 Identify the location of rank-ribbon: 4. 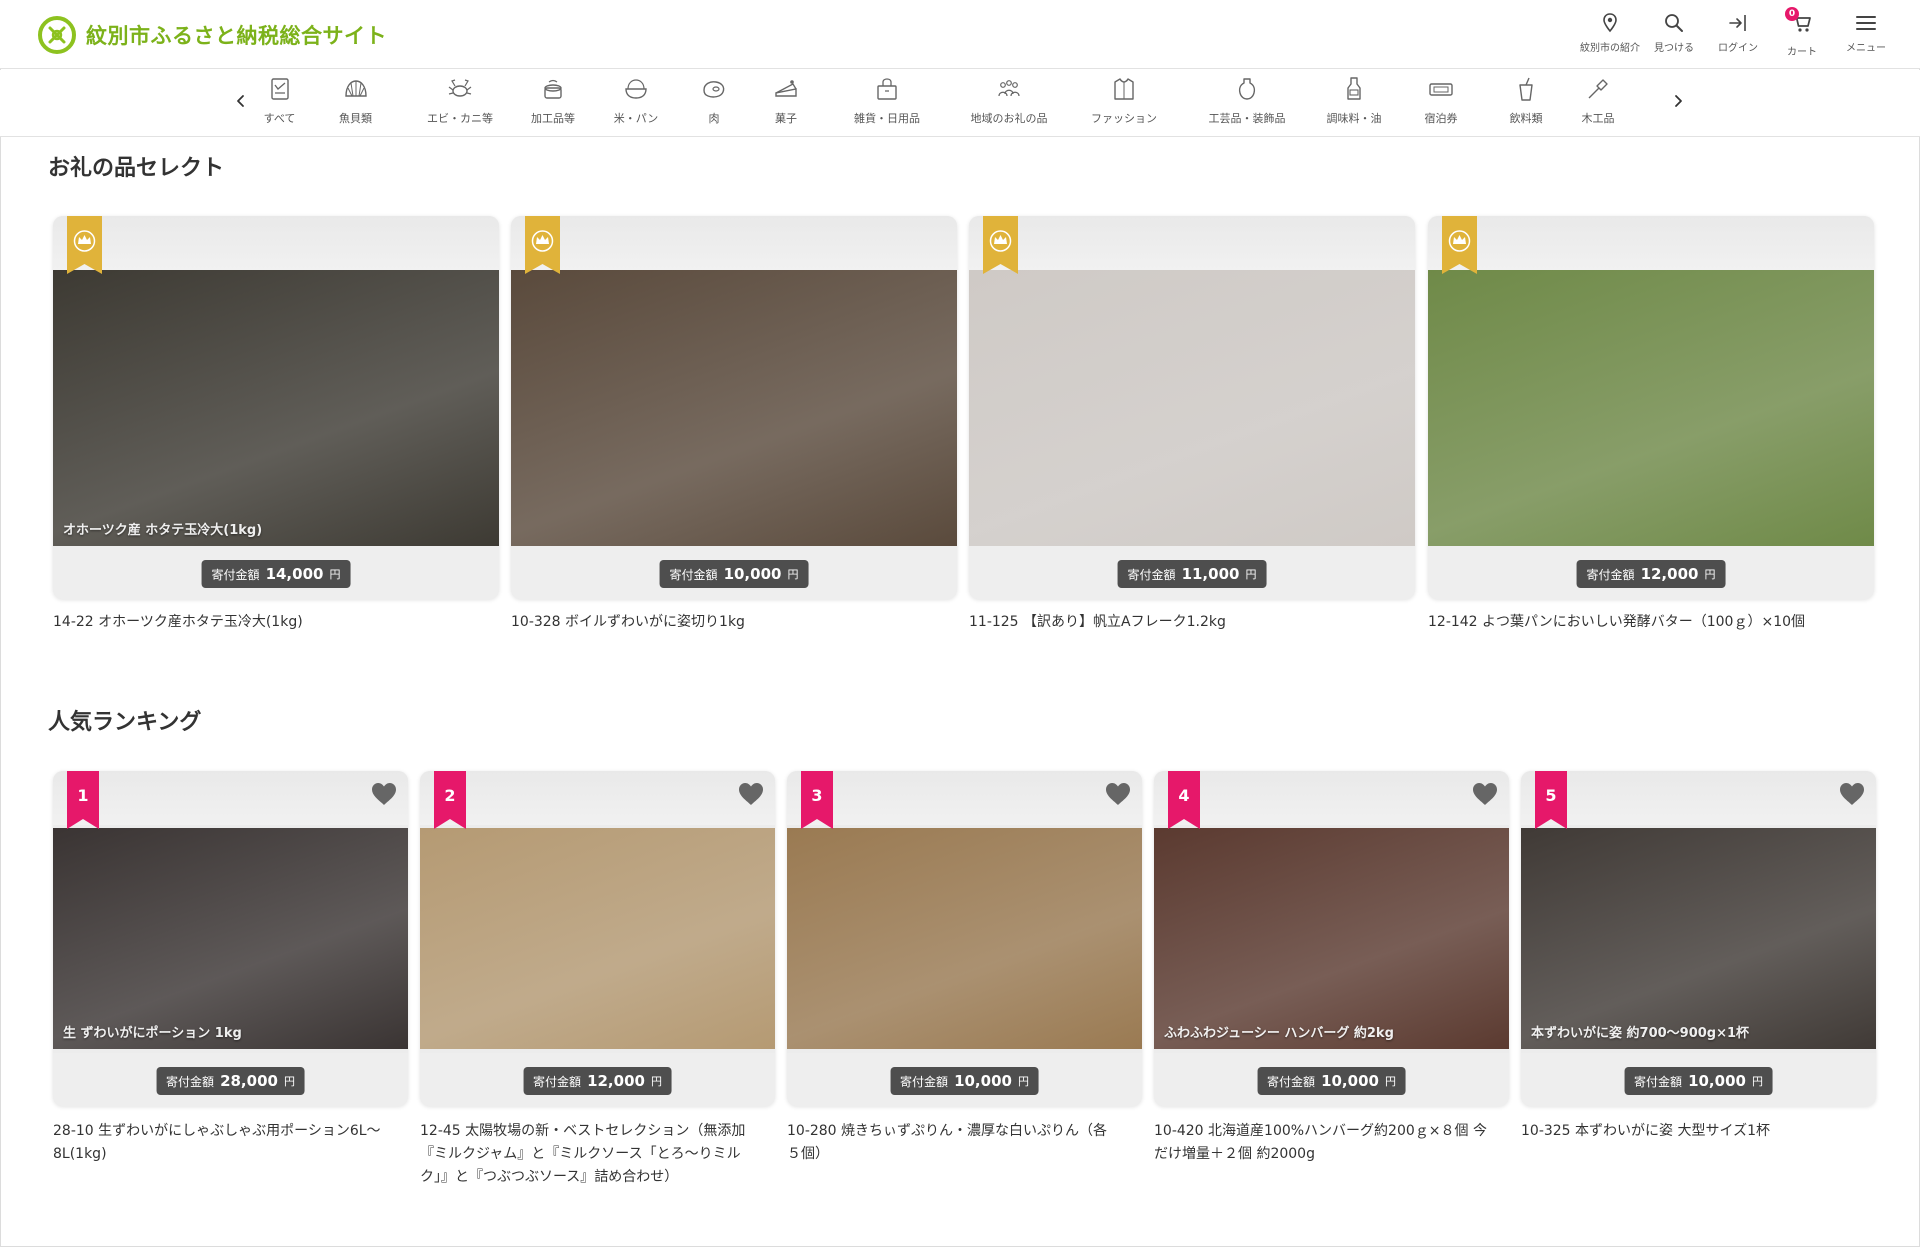
(1184, 800).